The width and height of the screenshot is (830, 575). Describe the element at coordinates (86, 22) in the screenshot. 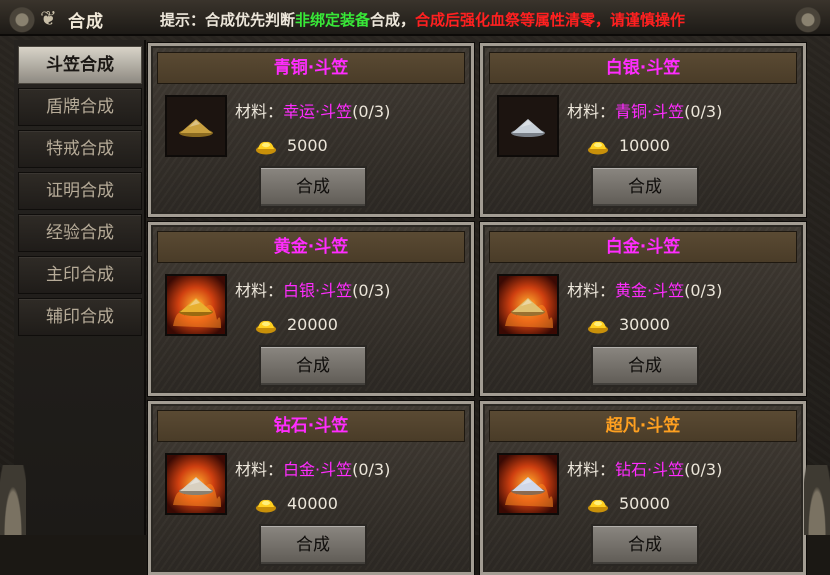

I see `window-title: 合成` at that location.